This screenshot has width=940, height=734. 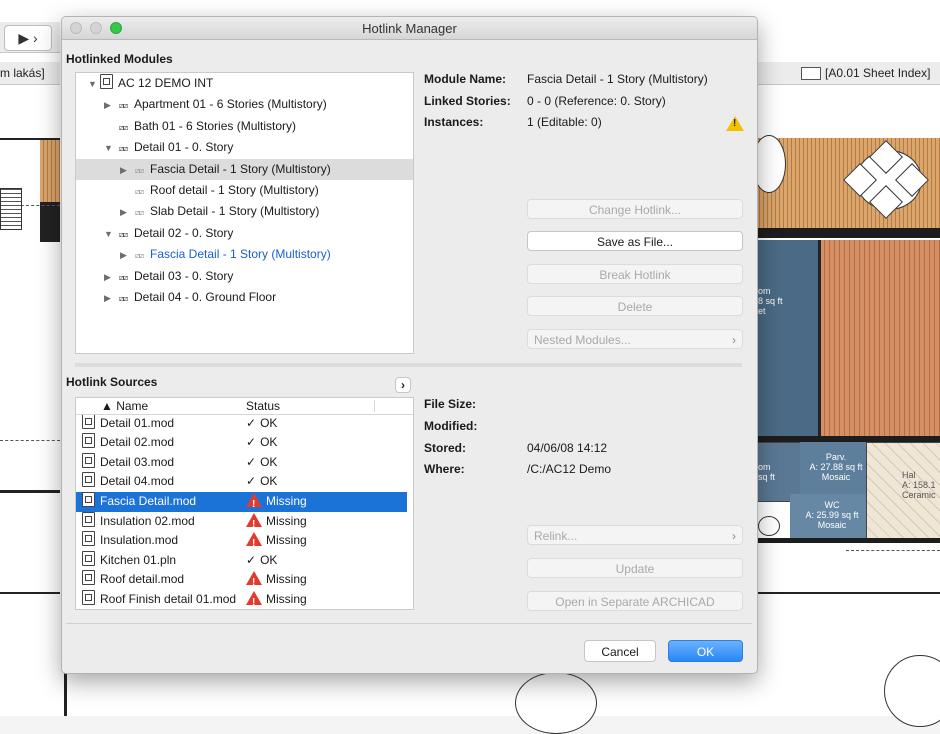 I want to click on break-hotlink-button: Break Hotlink, so click(x=635, y=274).